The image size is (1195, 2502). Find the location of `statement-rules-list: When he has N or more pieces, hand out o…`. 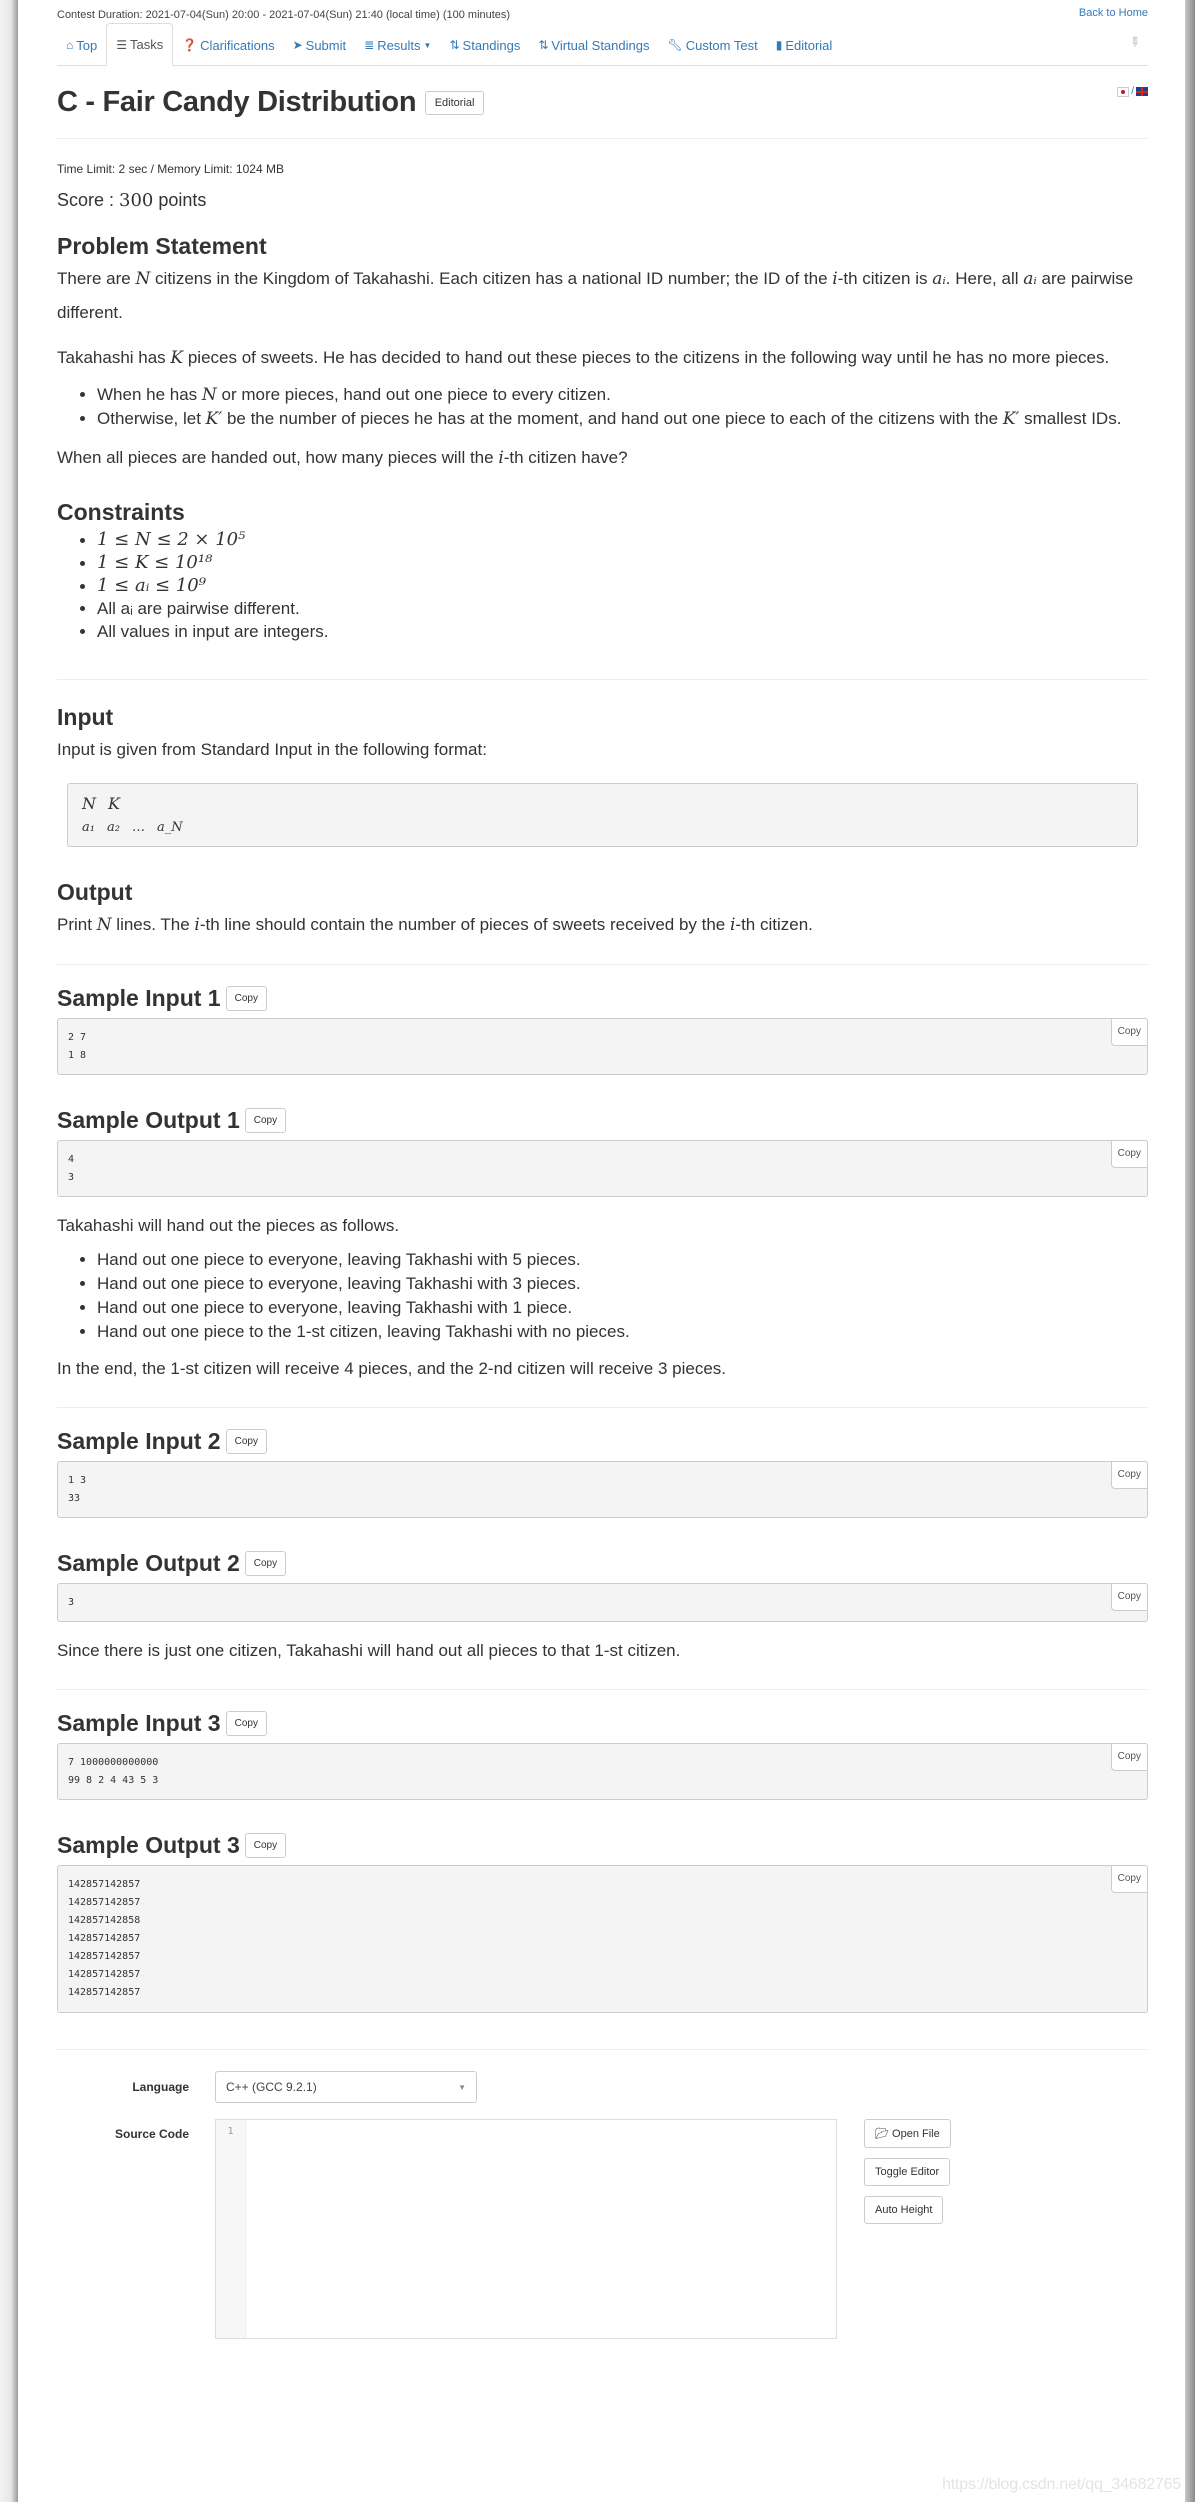

statement-rules-list: When he has N or more pieces, hand out o… is located at coordinates (602, 407).